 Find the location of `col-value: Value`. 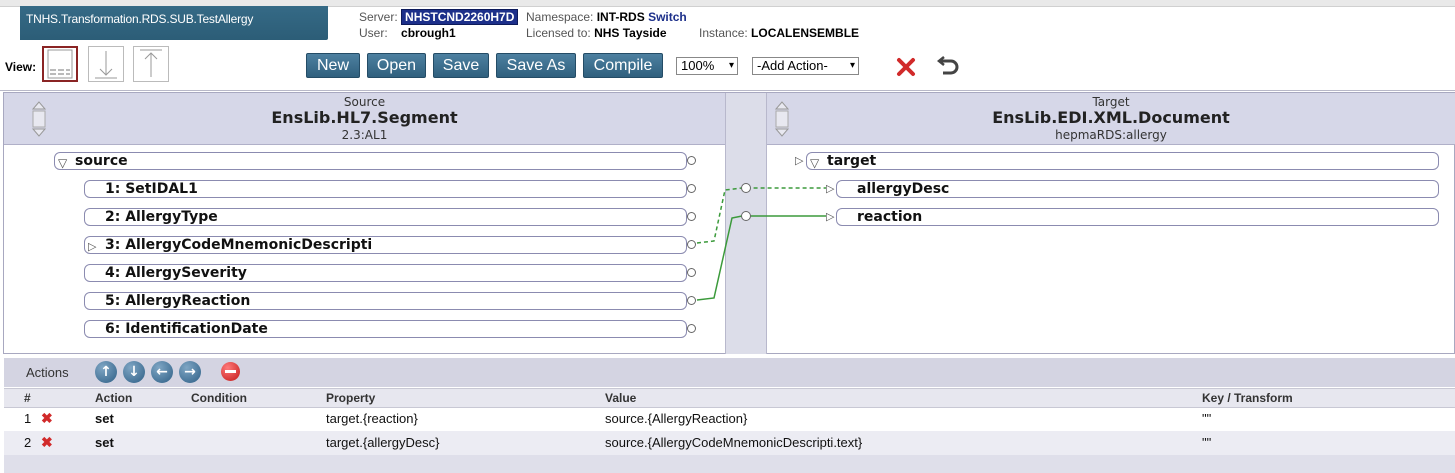

col-value: Value is located at coordinates (621, 398).